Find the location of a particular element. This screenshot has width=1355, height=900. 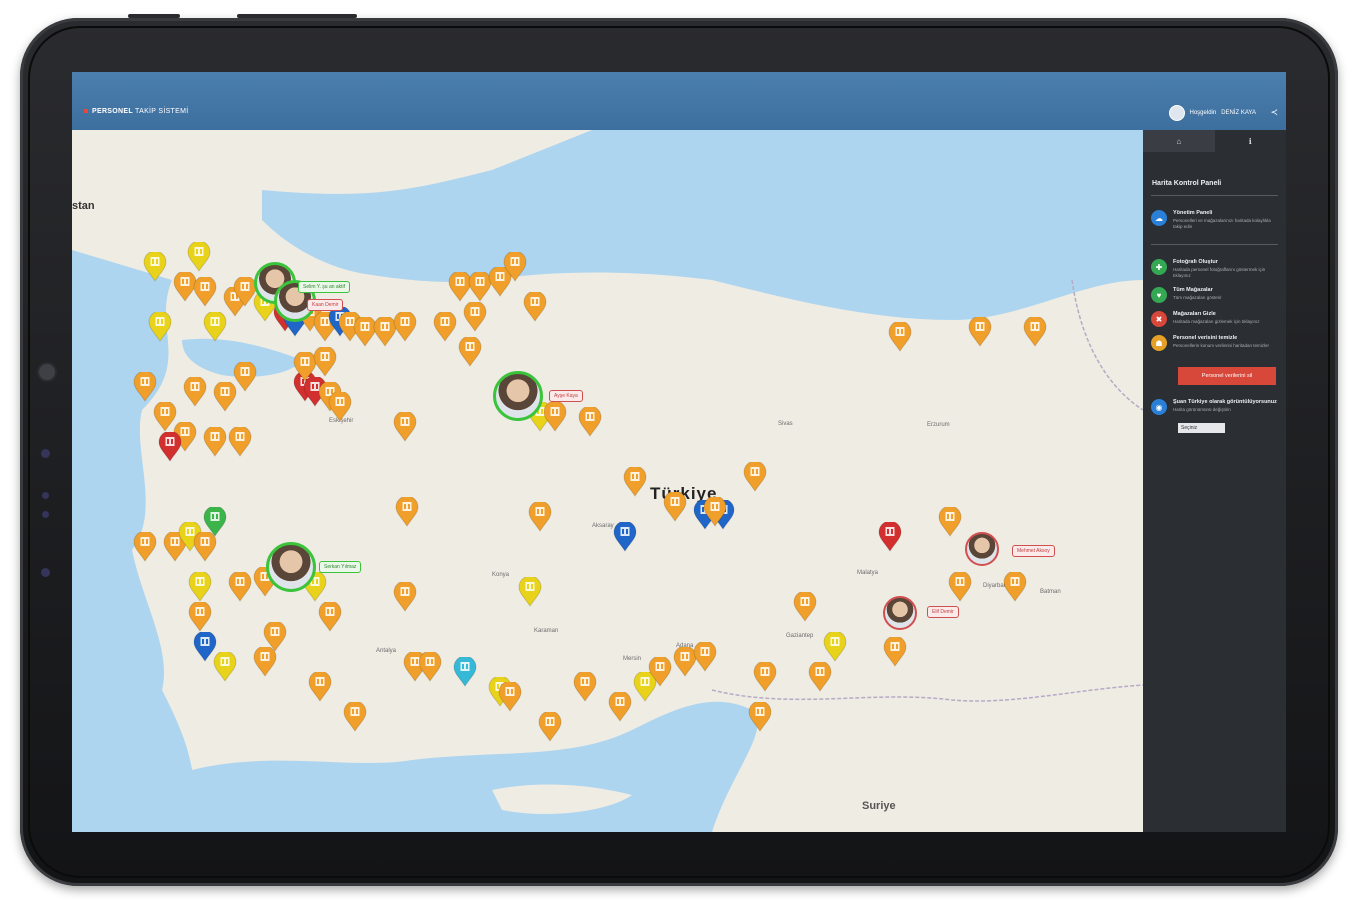

panel-item-title: Tüm Mağazalar is located at coordinates (1193, 290).